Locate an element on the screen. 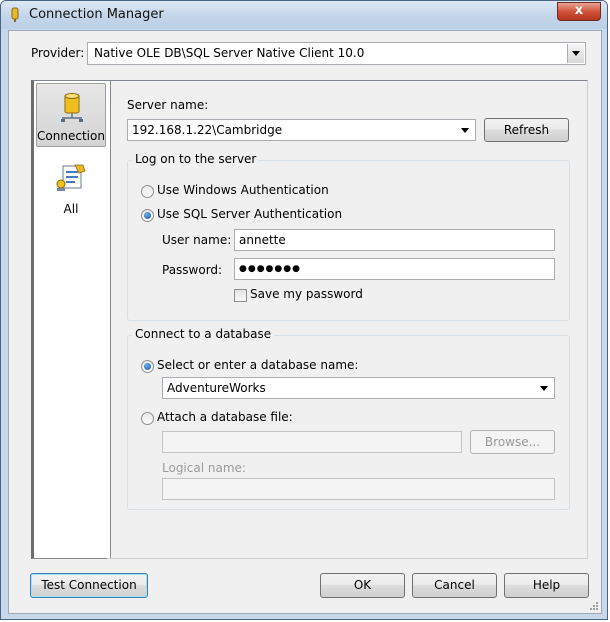 Image resolution: width=610 pixels, height=622 pixels. nav-item-connection: Connection is located at coordinates (71, 115).